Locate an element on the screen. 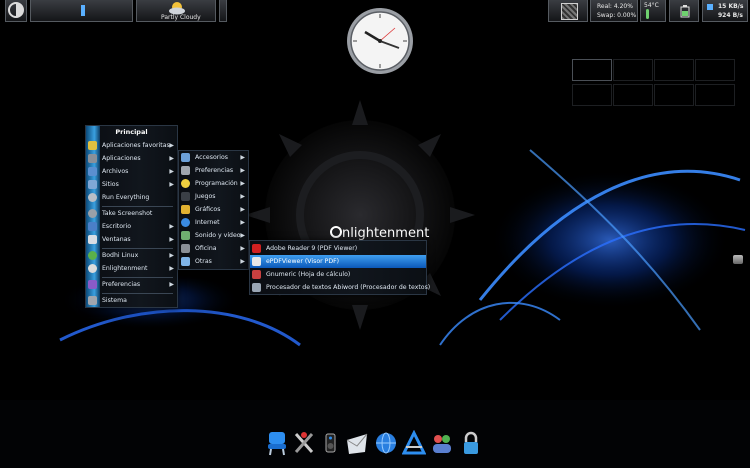  app-item-gnumeric: Gnumeric (Hoja de cálculo) is located at coordinates (338, 274).